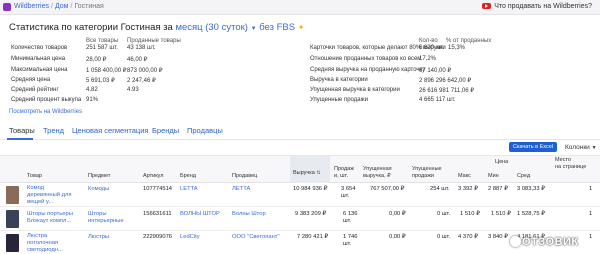 Image resolution: width=600 pixels, height=254 pixels. Describe the element at coordinates (469, 41) in the screenshot. I see `stats-col-pct: % от проданных` at that location.